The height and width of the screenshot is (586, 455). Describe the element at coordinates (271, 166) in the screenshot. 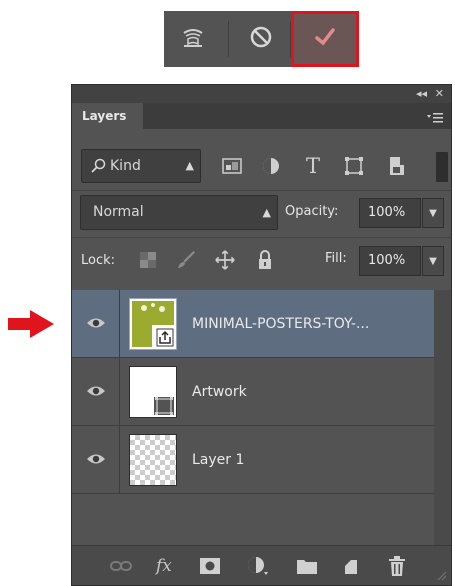

I see `adjustment-filter-icon` at that location.